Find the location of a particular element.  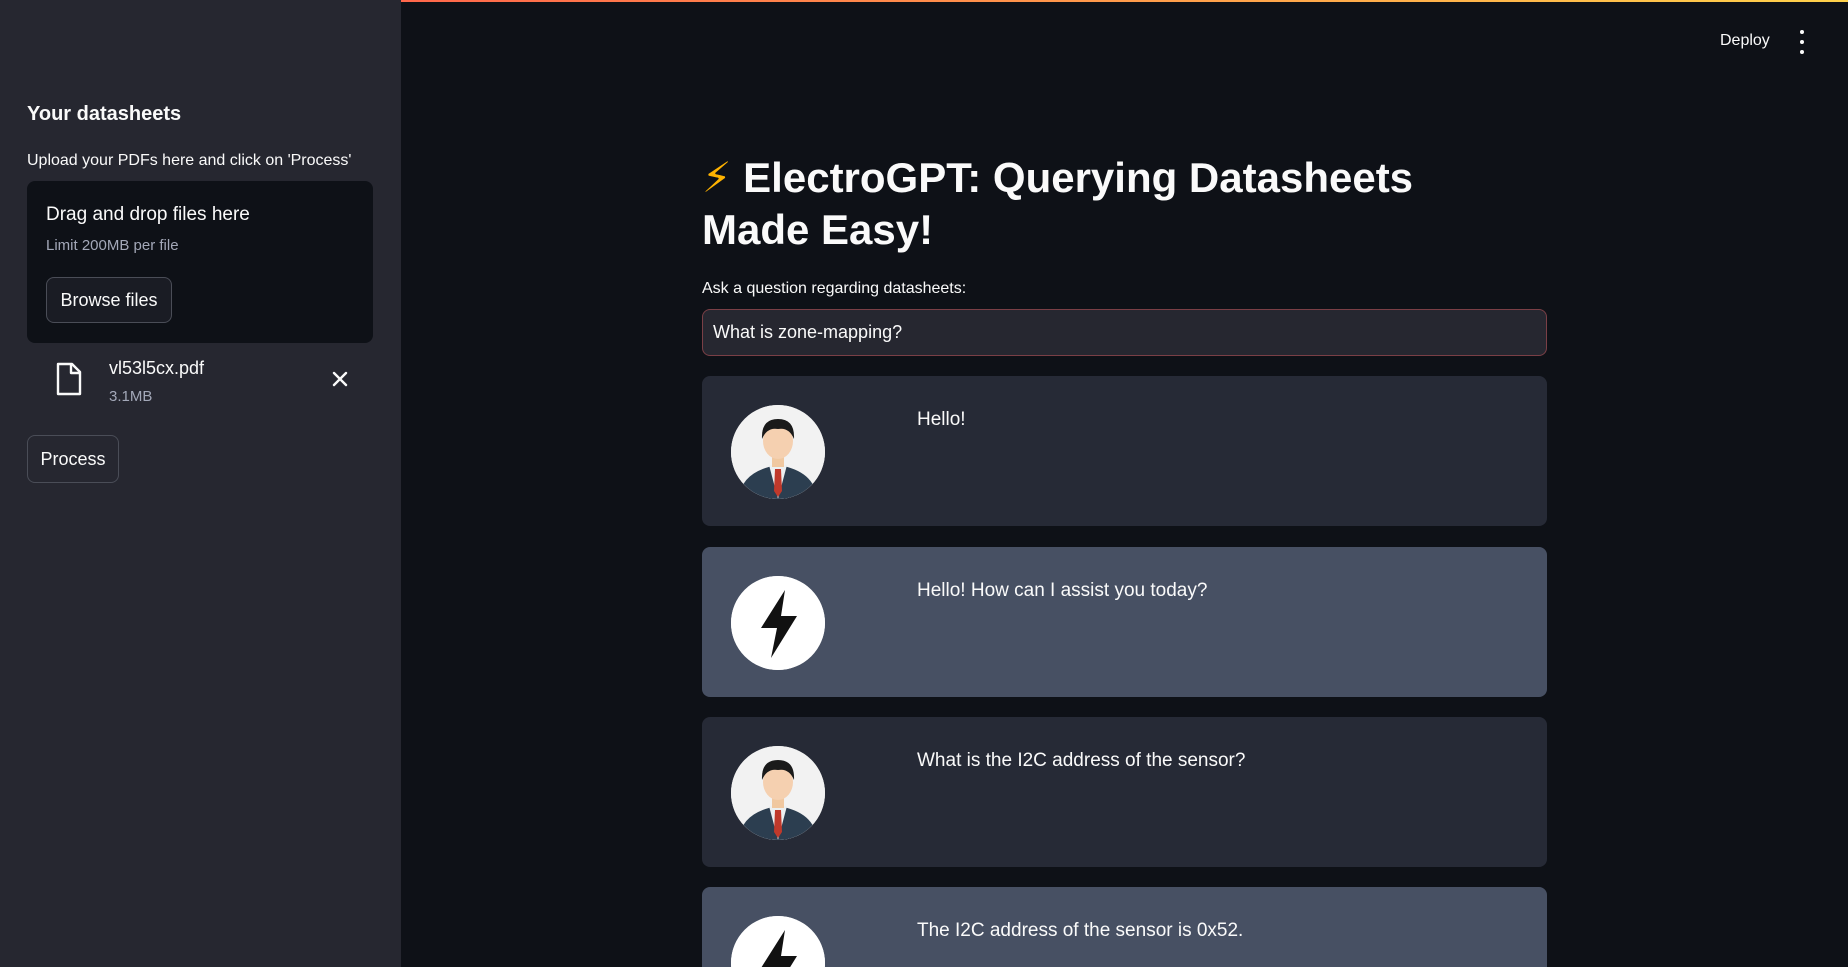

more-options-icon is located at coordinates (1802, 42).